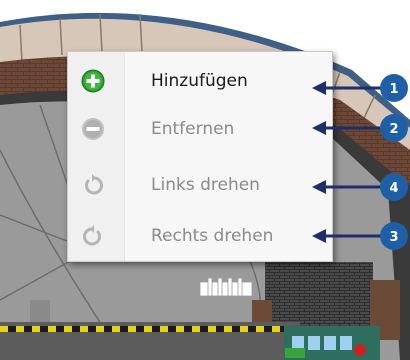  What do you see at coordinates (212, 236) in the screenshot?
I see `menu-item-rotate-right-label: Rechts drehen` at bounding box center [212, 236].